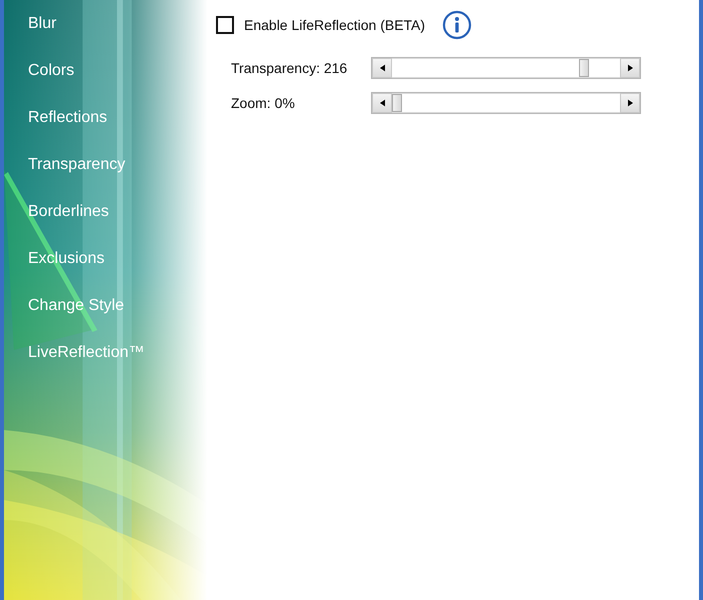  I want to click on sidebar-item: LiveReflection™, so click(86, 352).